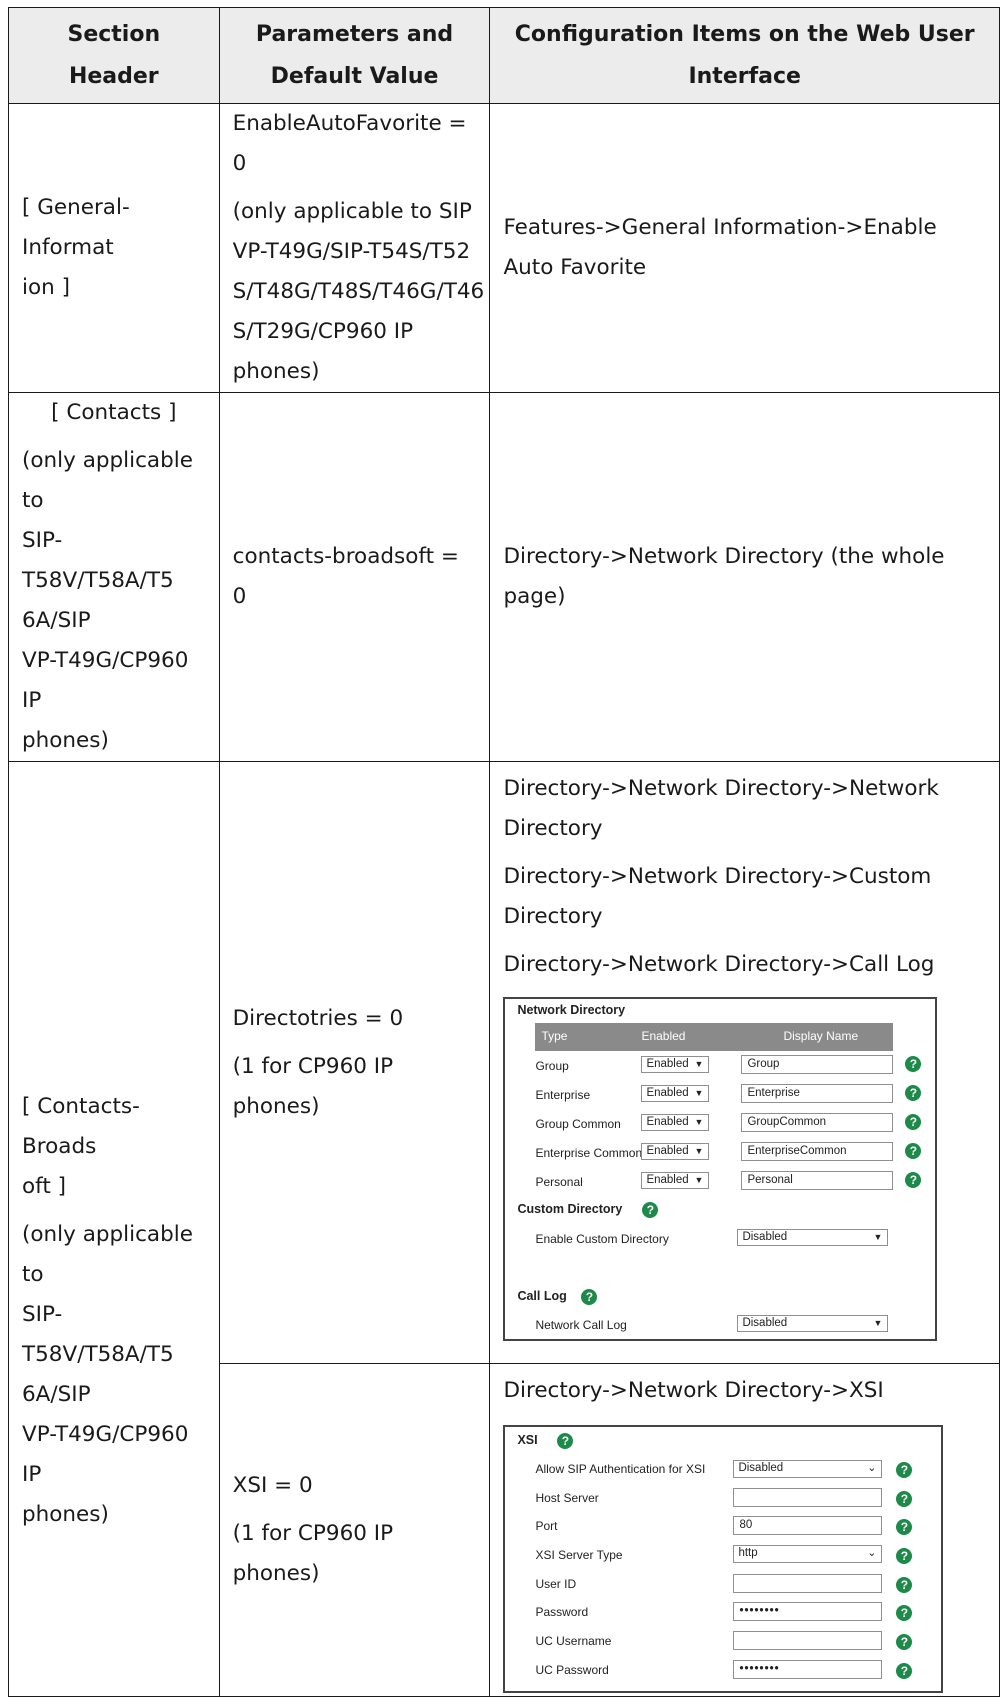  Describe the element at coordinates (770, 1180) in the screenshot. I see `input-value: Personal` at that location.